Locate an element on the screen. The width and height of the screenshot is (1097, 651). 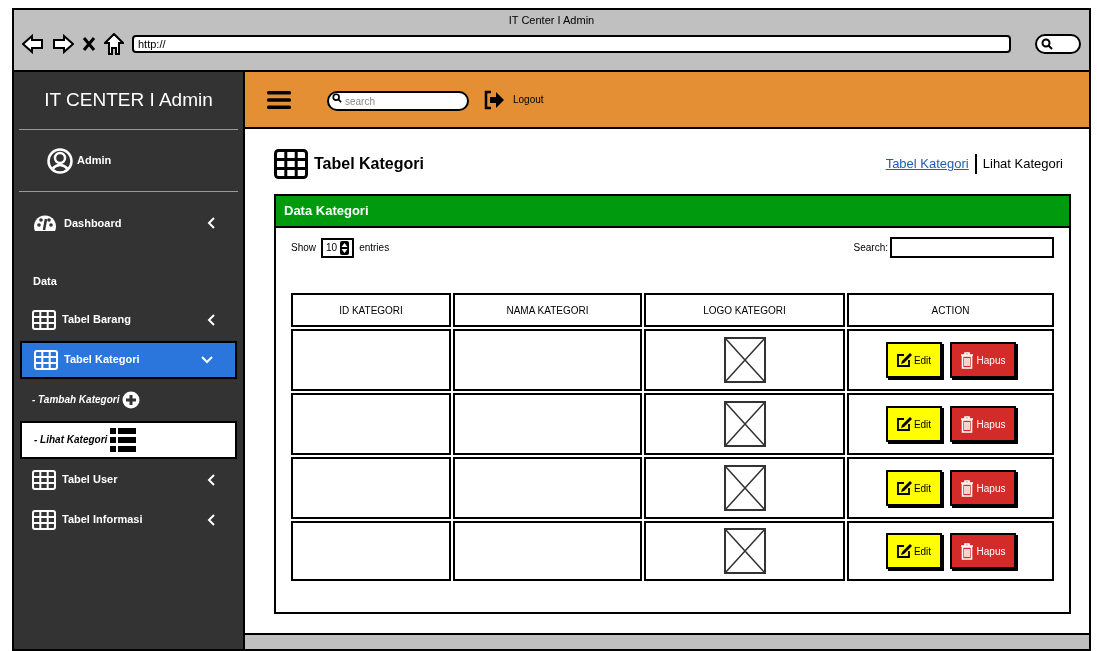
dashboard-gauge-icon is located at coordinates (45, 223).